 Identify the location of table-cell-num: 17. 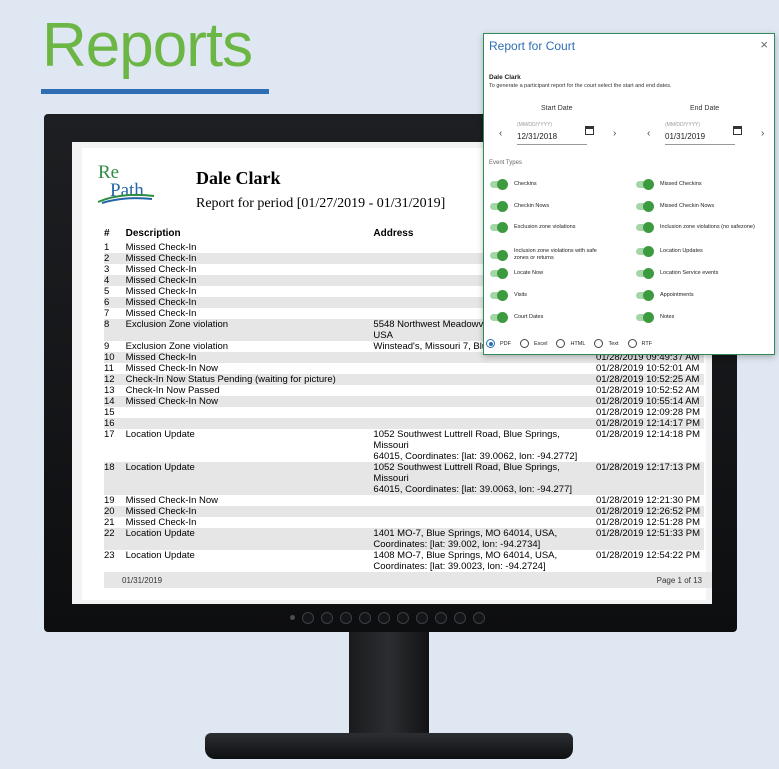
(109, 434).